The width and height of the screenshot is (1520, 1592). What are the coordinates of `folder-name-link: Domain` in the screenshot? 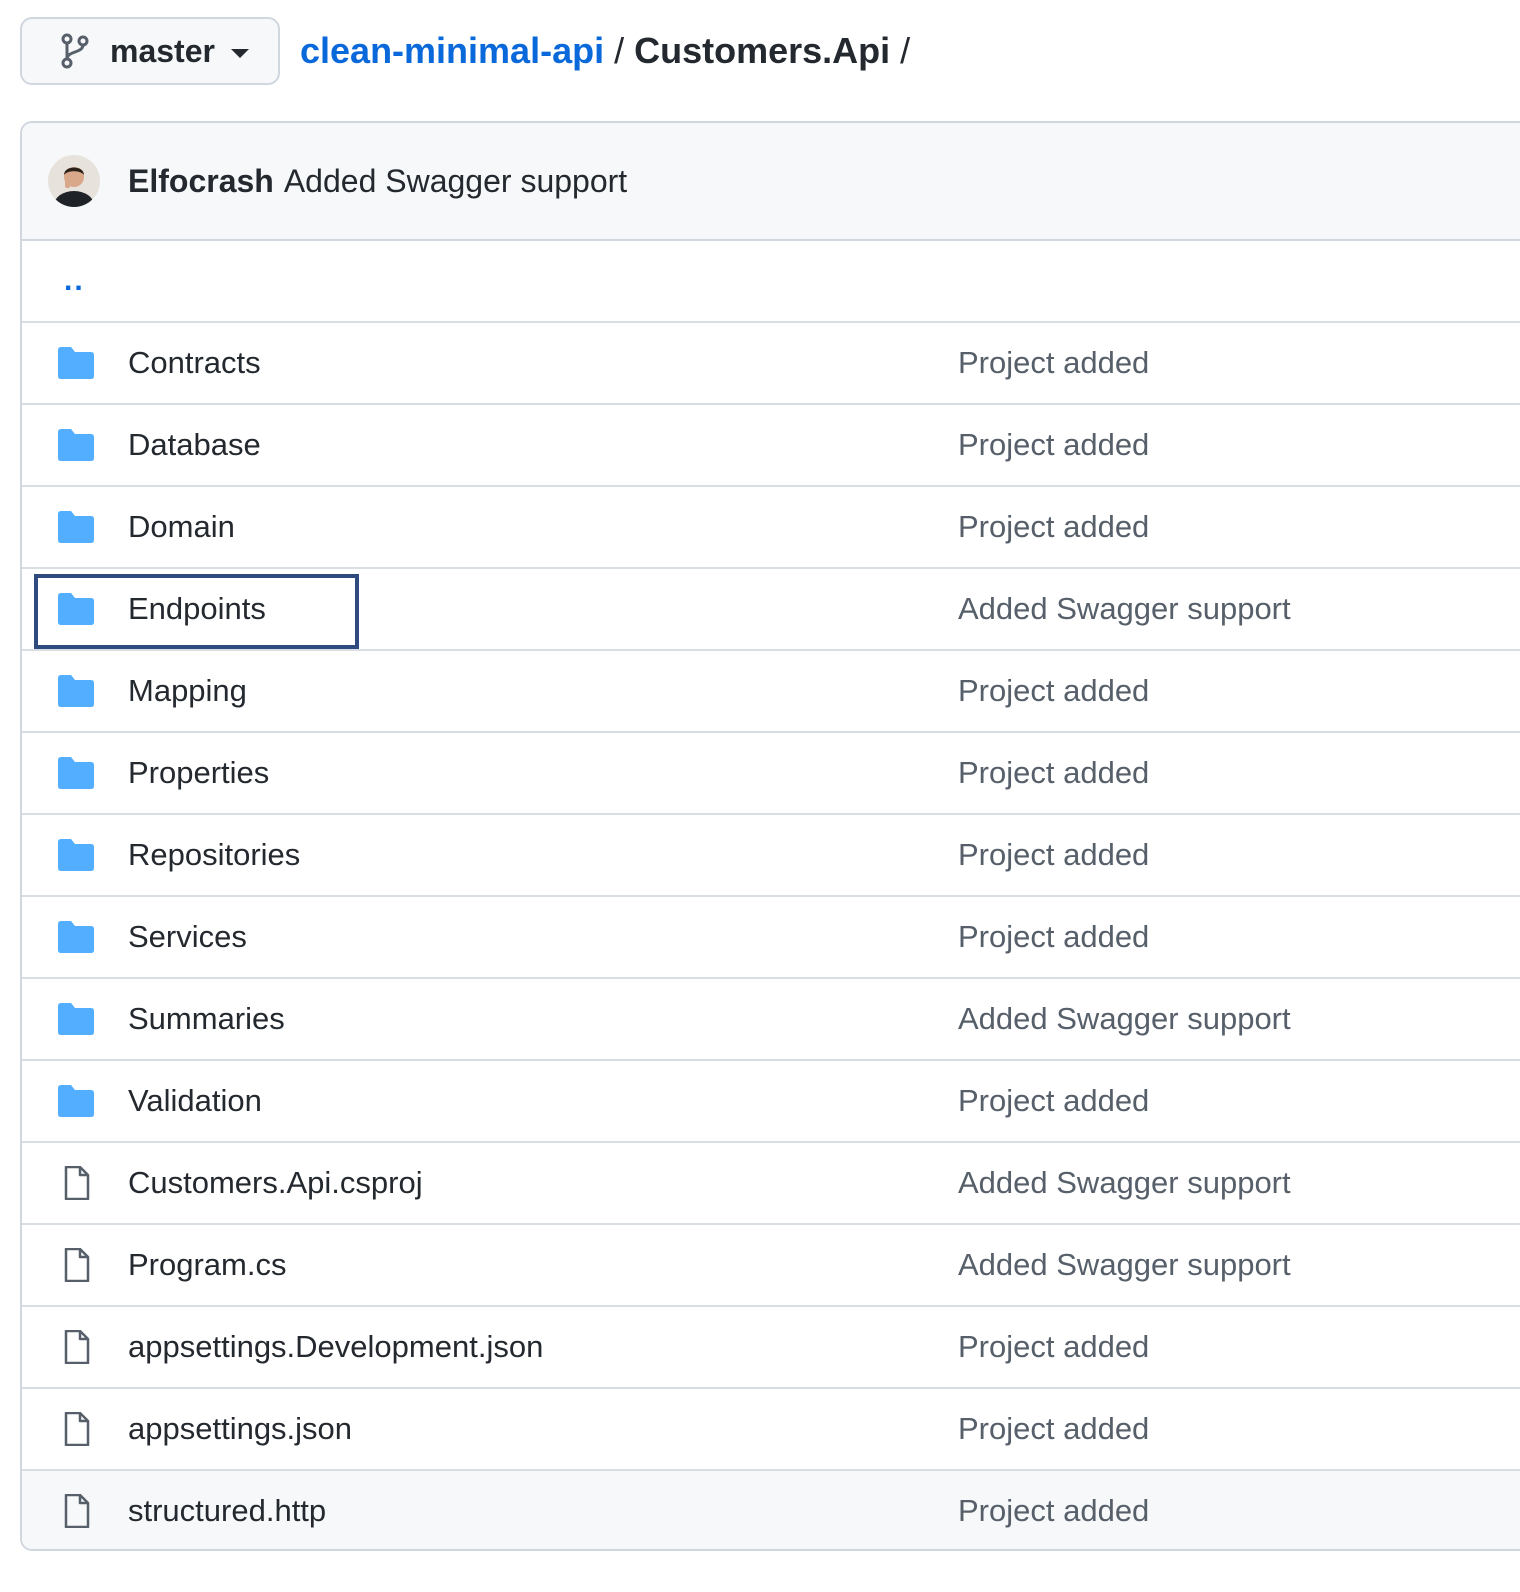 It's located at (181, 527).